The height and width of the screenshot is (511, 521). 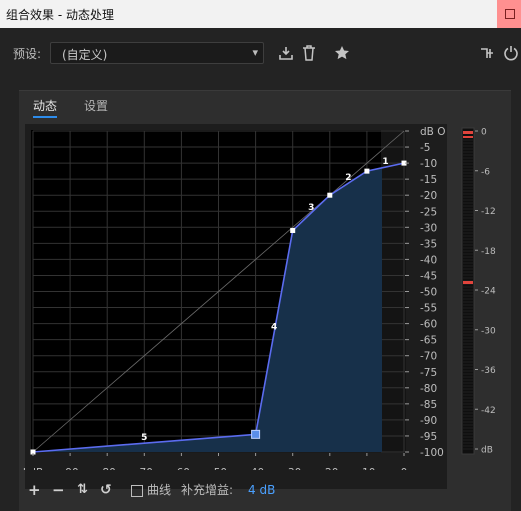 What do you see at coordinates (274, 327) in the screenshot?
I see `segment-label: 4` at bounding box center [274, 327].